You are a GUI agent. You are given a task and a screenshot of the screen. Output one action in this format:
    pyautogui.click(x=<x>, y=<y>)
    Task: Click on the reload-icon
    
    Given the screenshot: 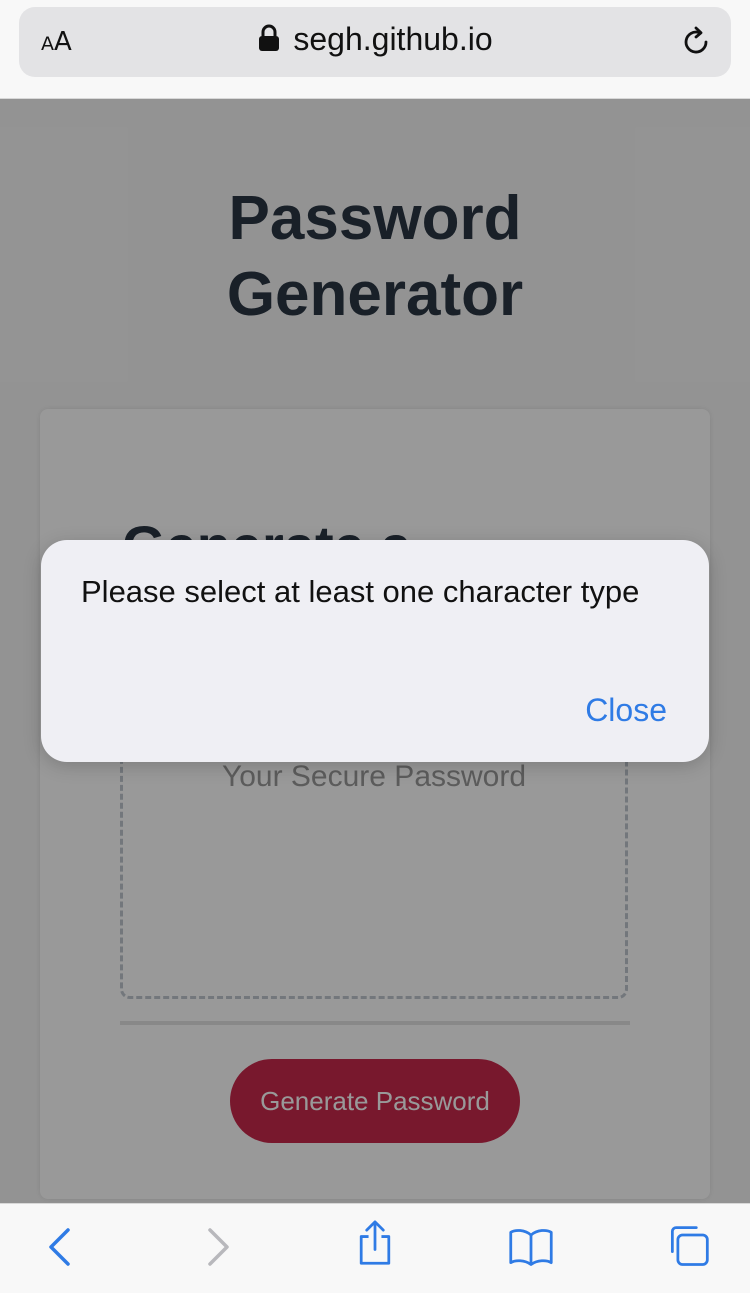 What is the action you would take?
    pyautogui.click(x=696, y=42)
    